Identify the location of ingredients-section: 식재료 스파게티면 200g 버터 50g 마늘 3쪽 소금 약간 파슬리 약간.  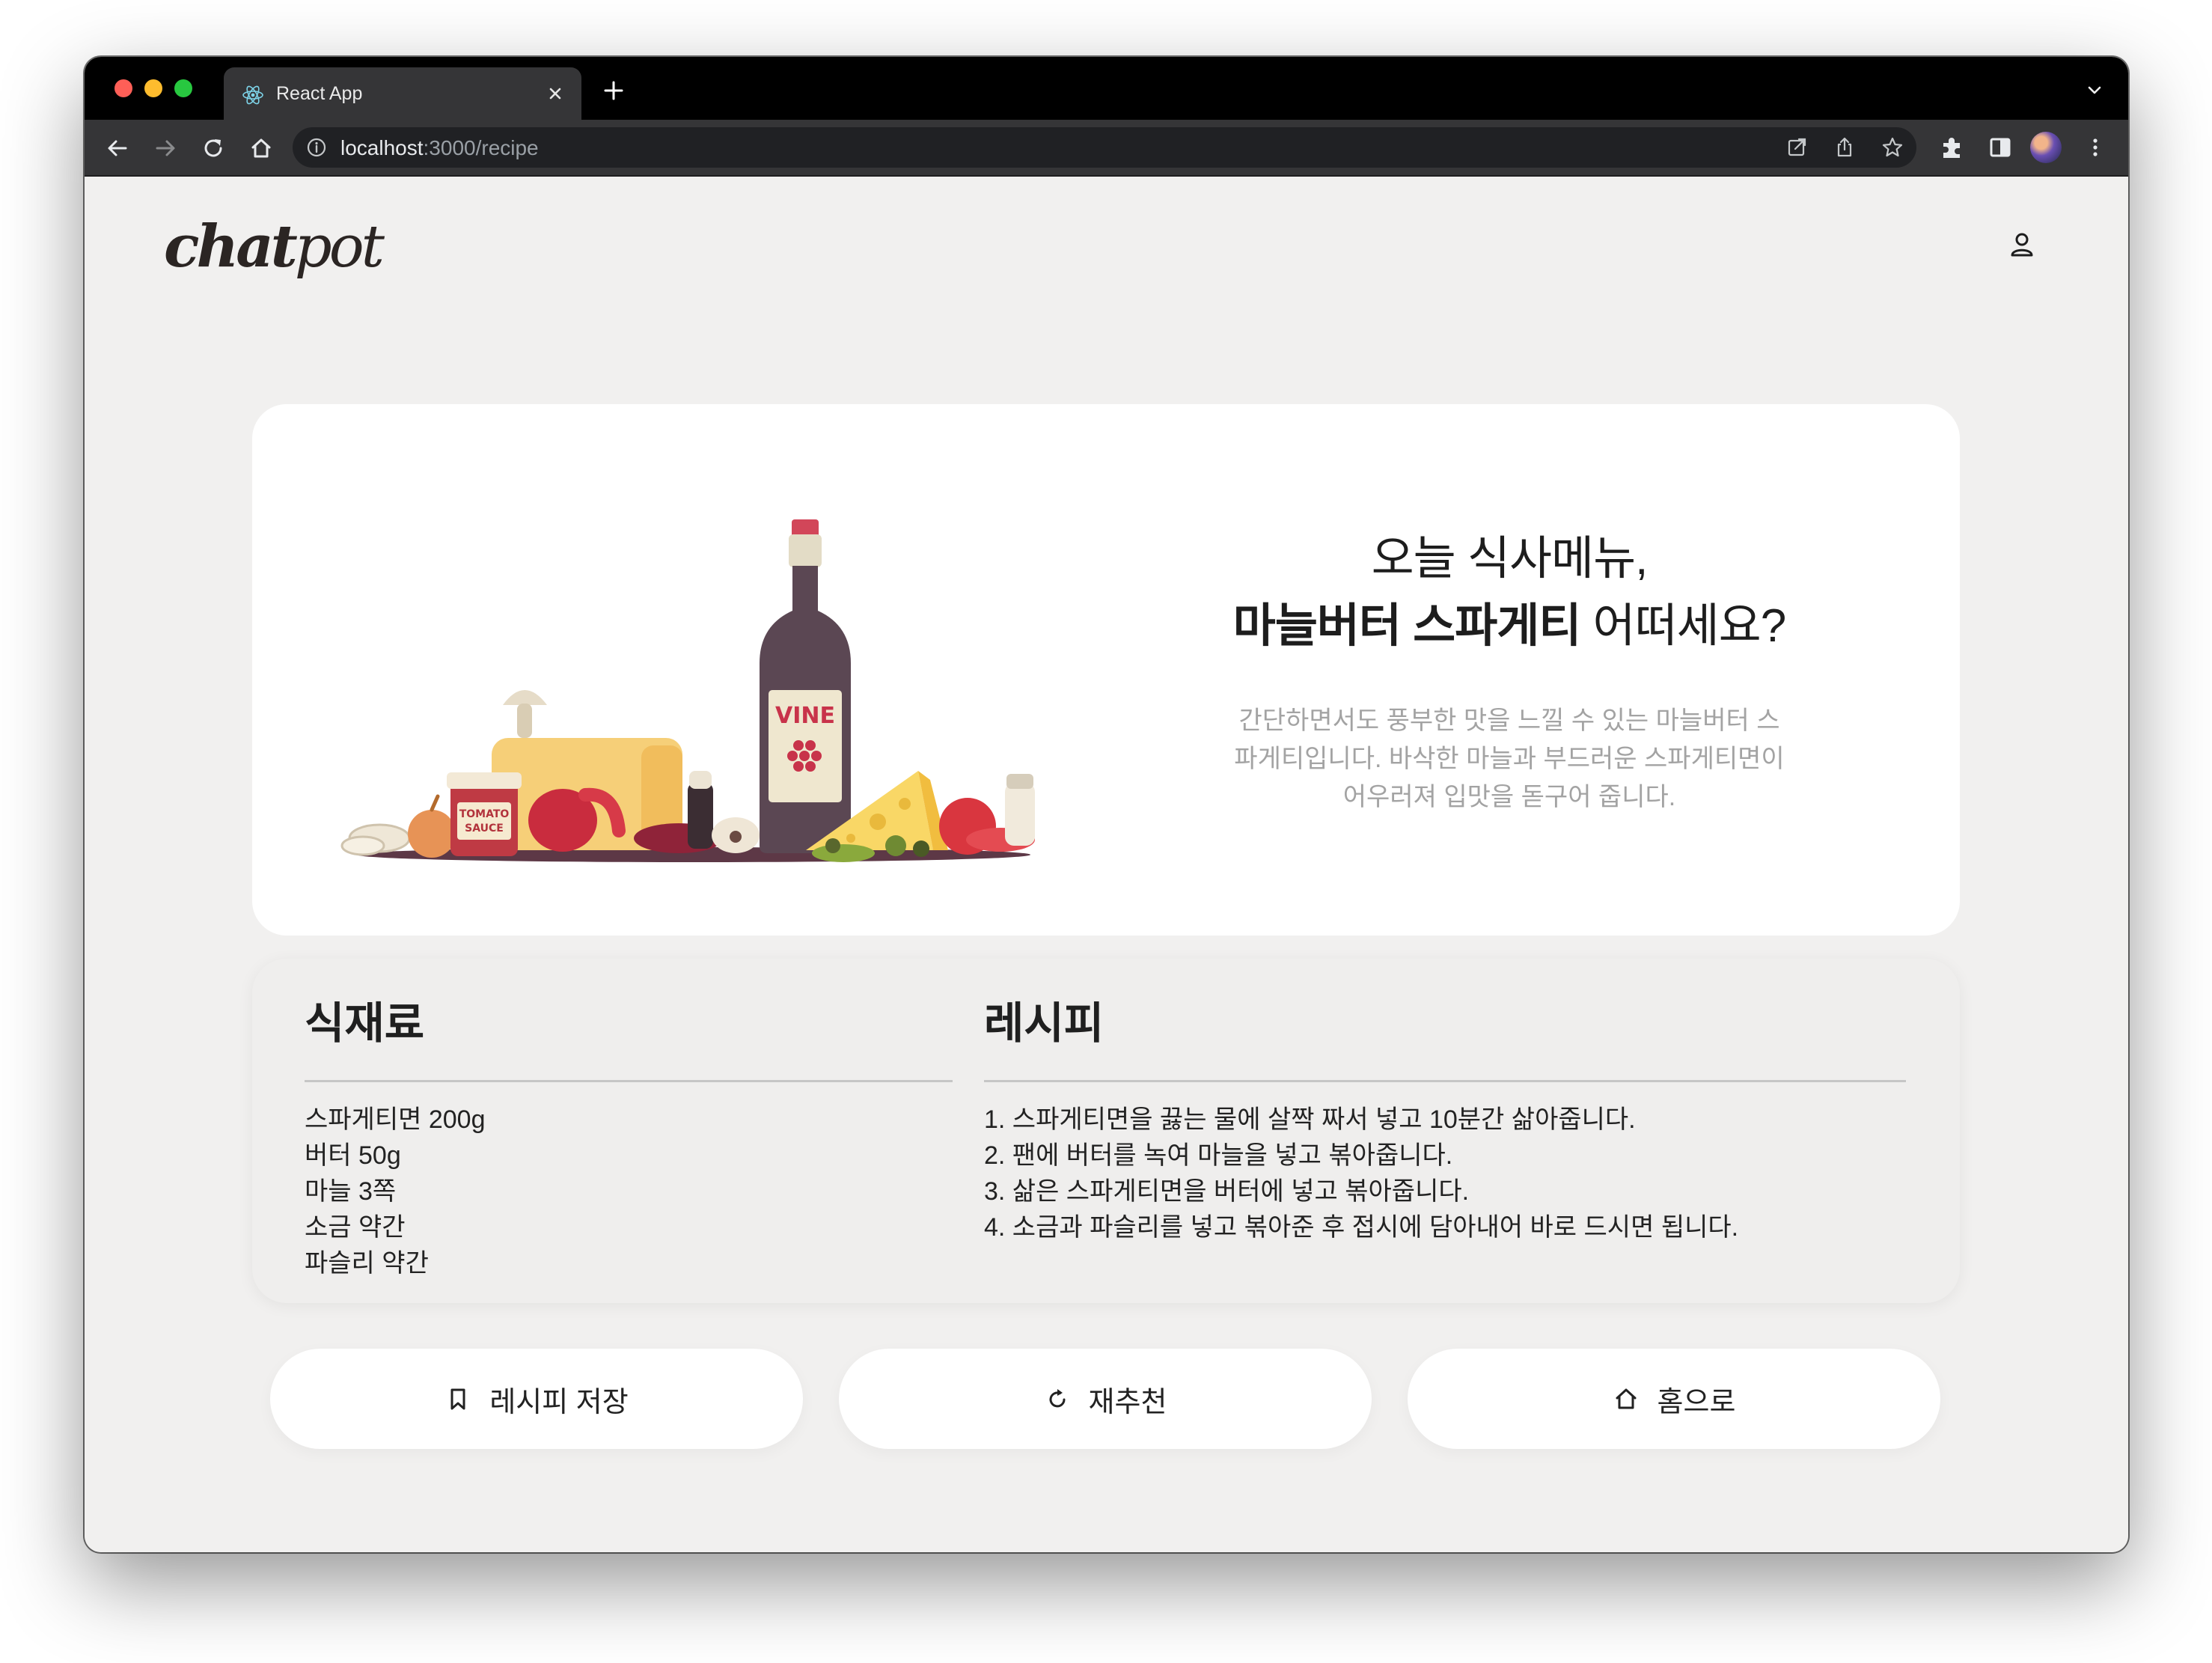
(629, 1120).